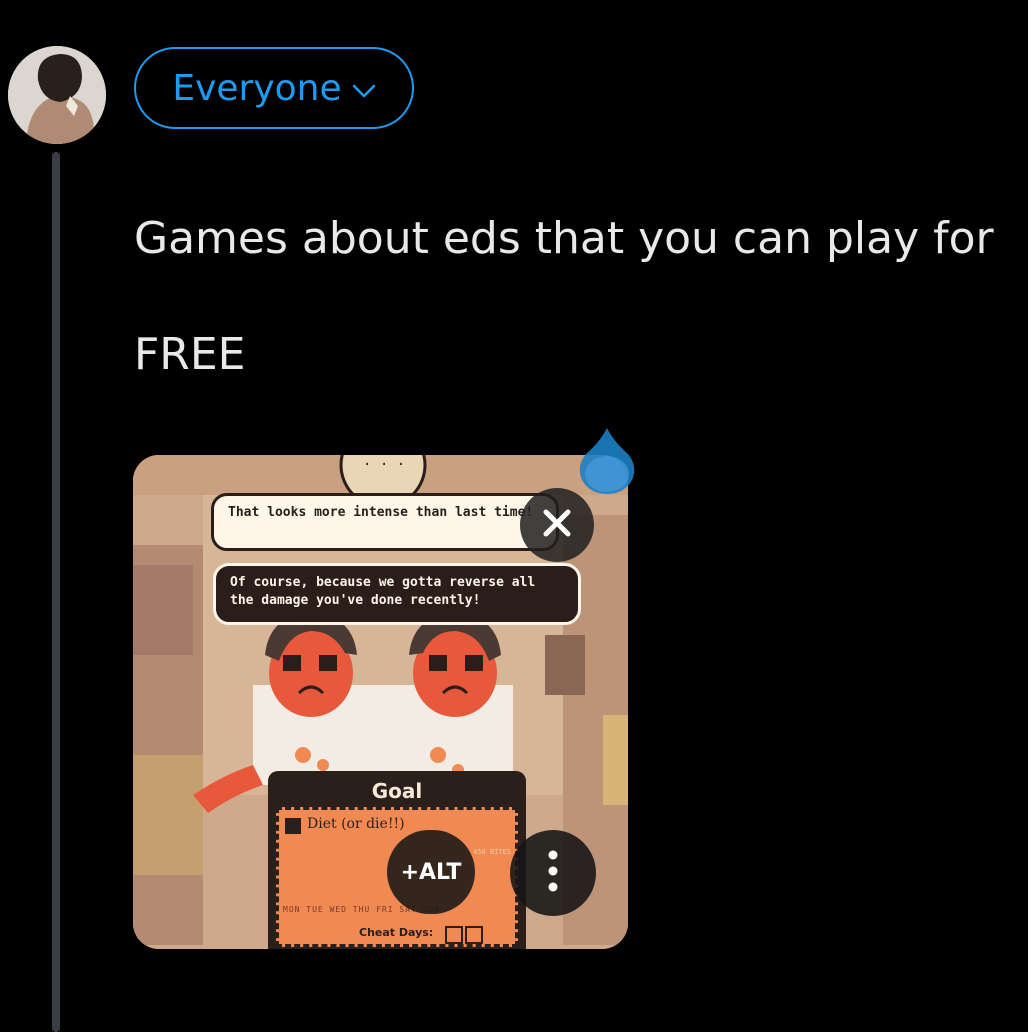 The height and width of the screenshot is (1032, 1028). What do you see at coordinates (431, 872) in the screenshot?
I see `add-alt-text-button: +ALT` at bounding box center [431, 872].